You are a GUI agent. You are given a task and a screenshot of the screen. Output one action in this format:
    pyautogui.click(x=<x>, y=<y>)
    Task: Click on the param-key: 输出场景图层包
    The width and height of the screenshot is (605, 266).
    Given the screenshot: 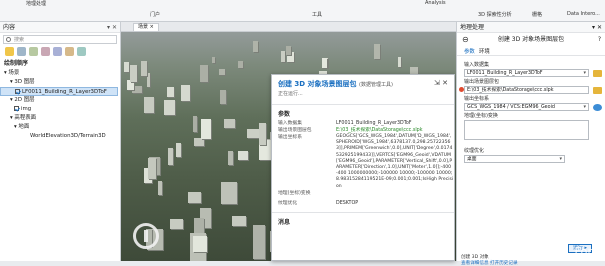 What is the action you would take?
    pyautogui.click(x=295, y=130)
    